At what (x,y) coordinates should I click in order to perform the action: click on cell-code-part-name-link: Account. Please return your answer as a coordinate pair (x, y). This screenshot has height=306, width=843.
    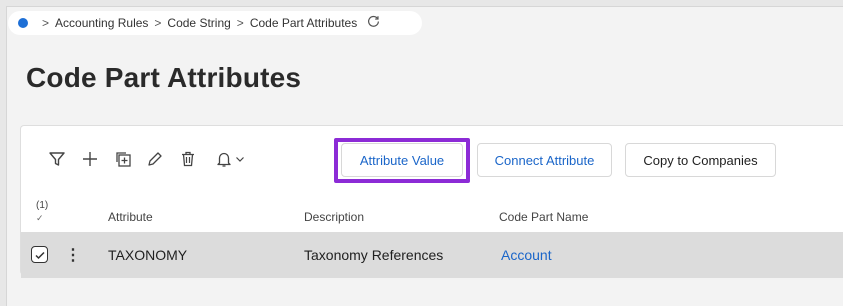
    Looking at the image, I should click on (526, 255).